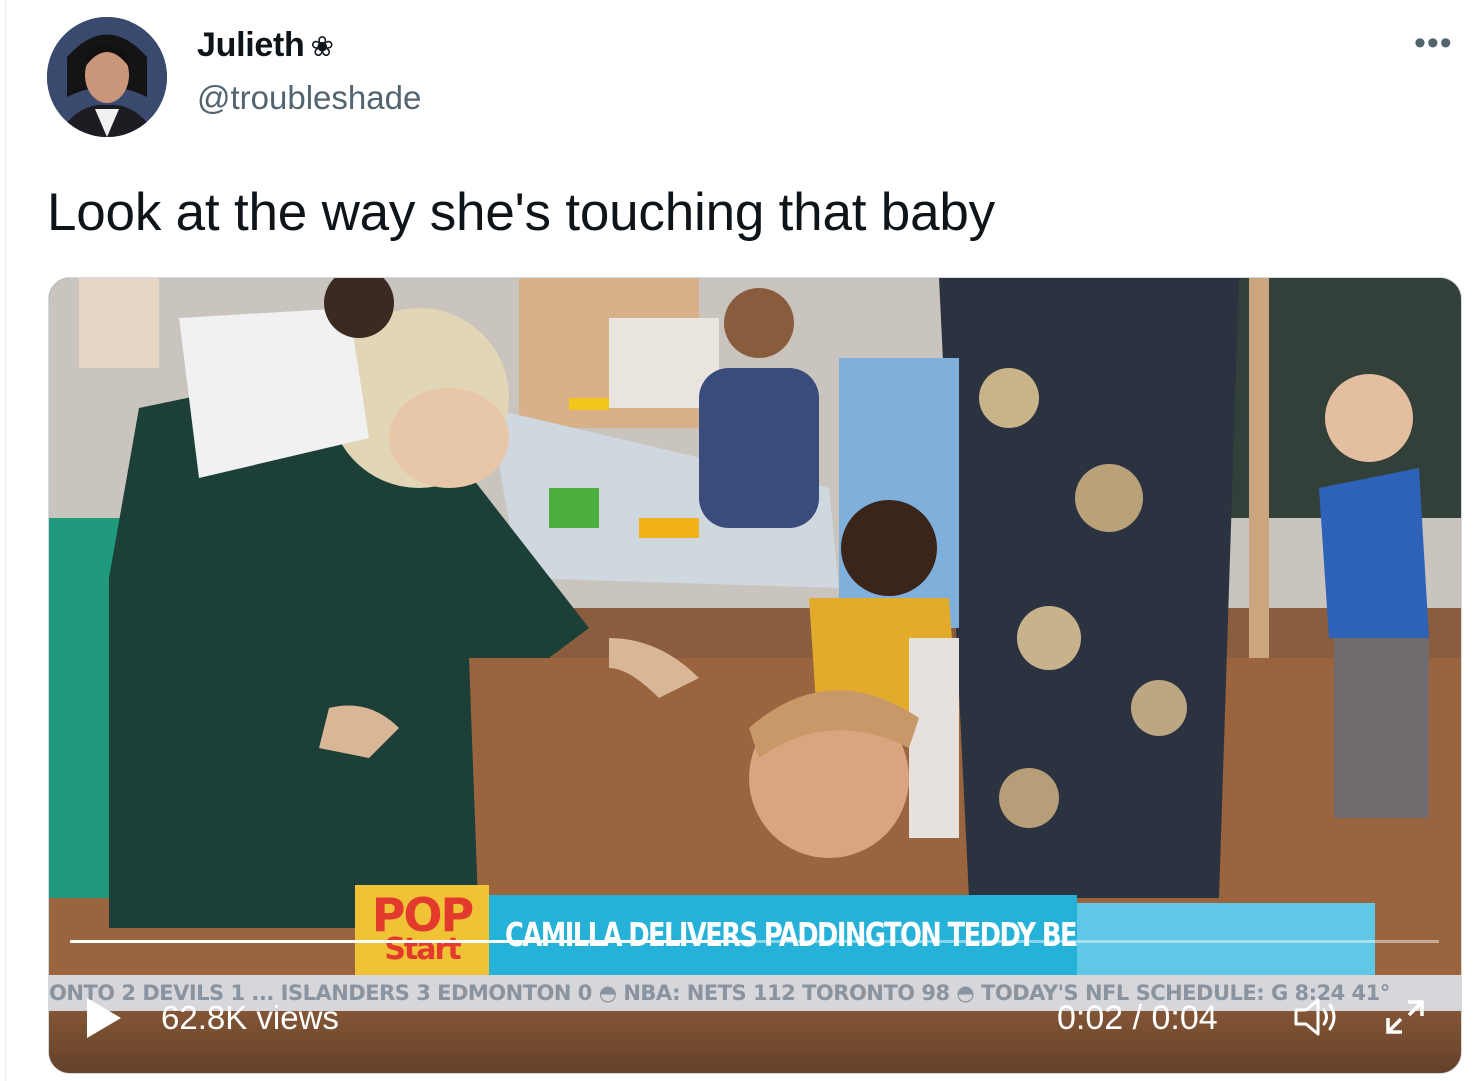  What do you see at coordinates (5, 540) in the screenshot?
I see `timeline-border` at bounding box center [5, 540].